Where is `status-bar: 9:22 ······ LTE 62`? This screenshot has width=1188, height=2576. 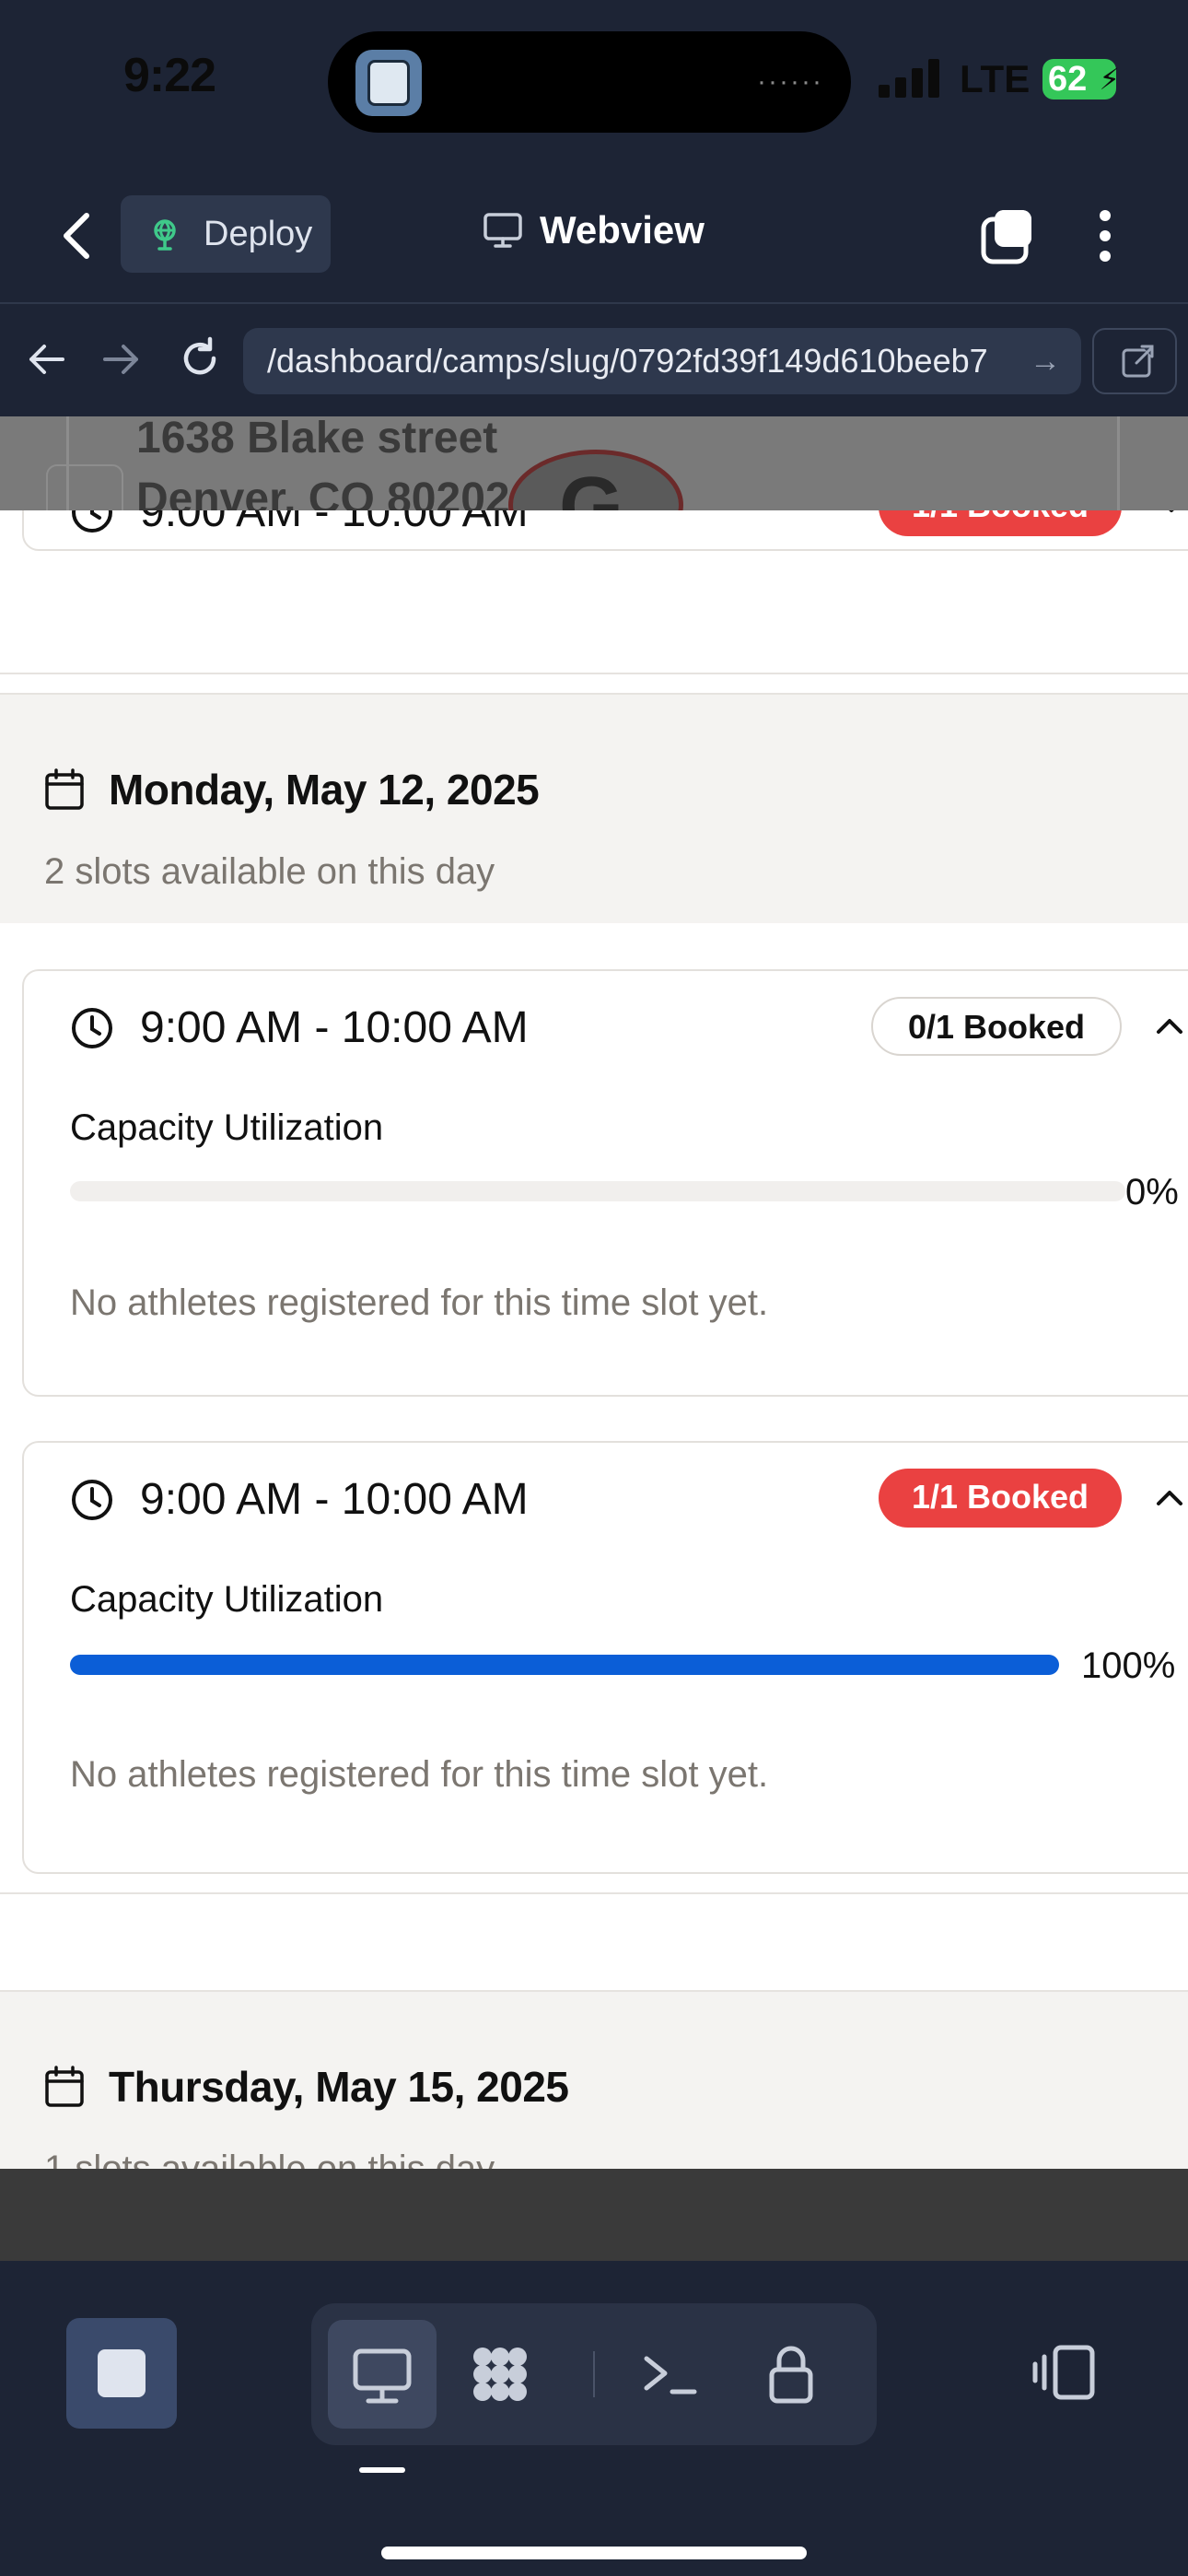 status-bar: 9:22 ······ LTE 62 is located at coordinates (594, 83).